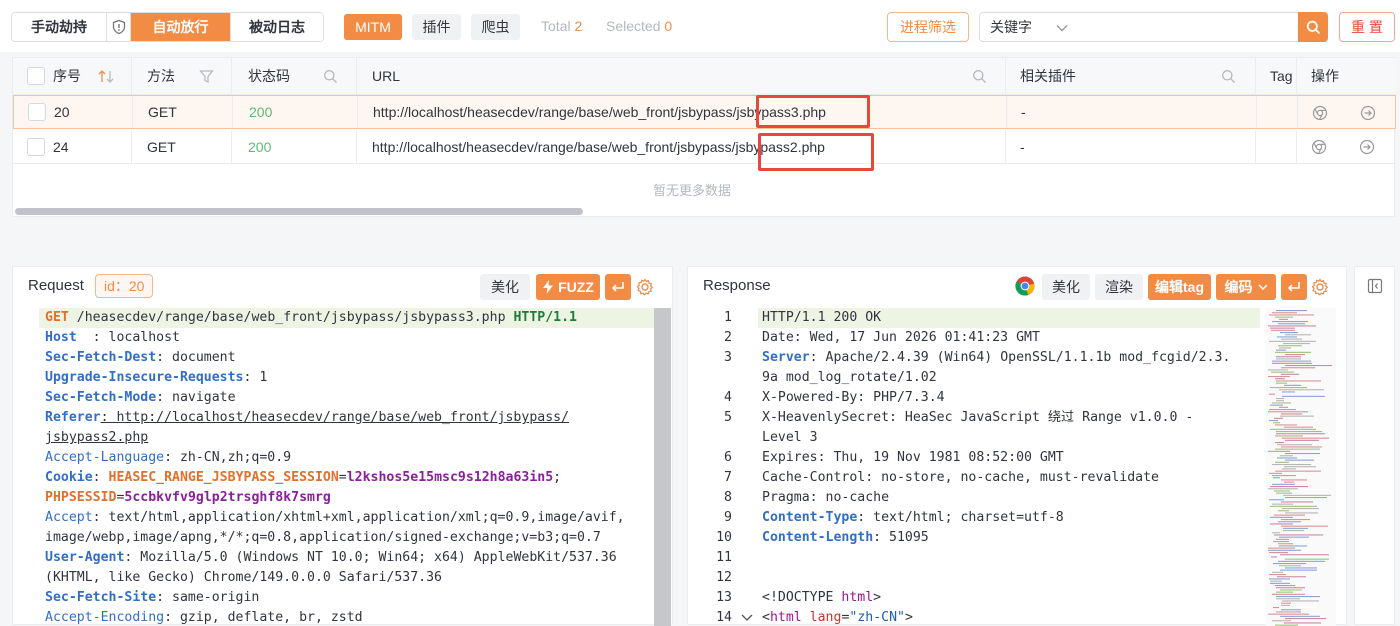  Describe the element at coordinates (822, 317) in the screenshot. I see `code-token: HTTP/1.1 200 OK` at that location.